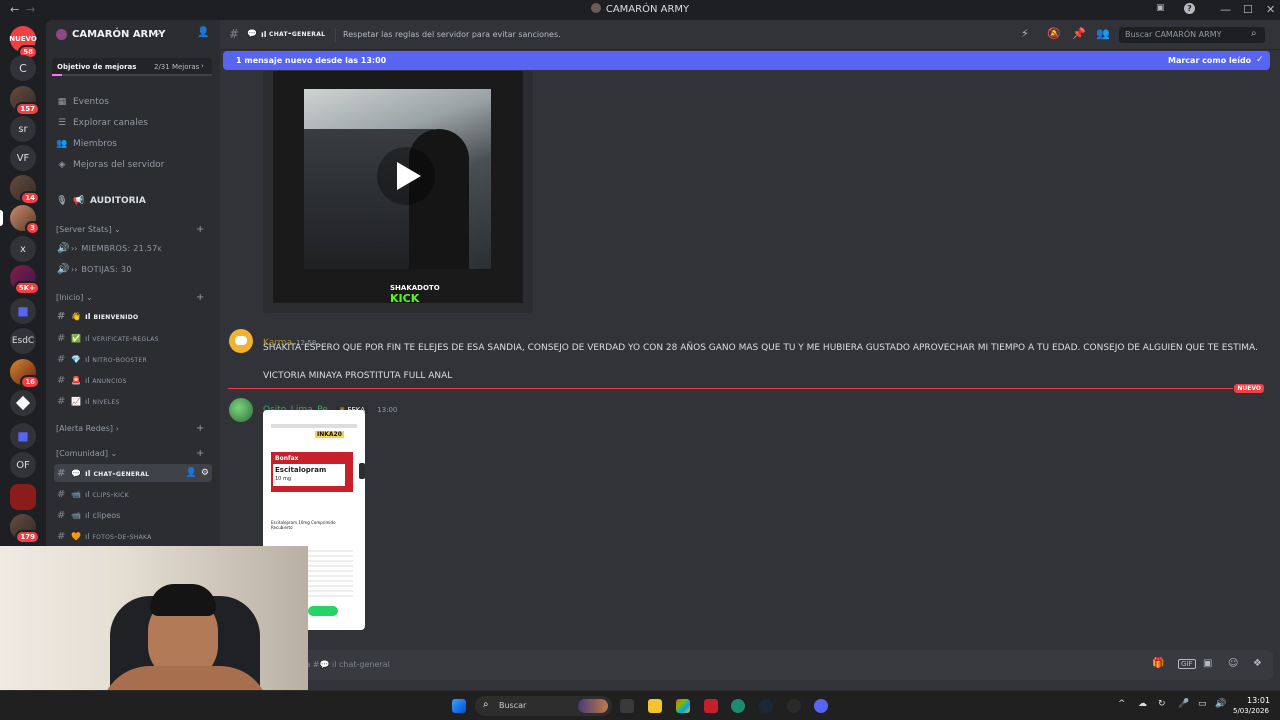 This screenshot has height=720, width=1280. I want to click on server-icon-red, so click(23, 497).